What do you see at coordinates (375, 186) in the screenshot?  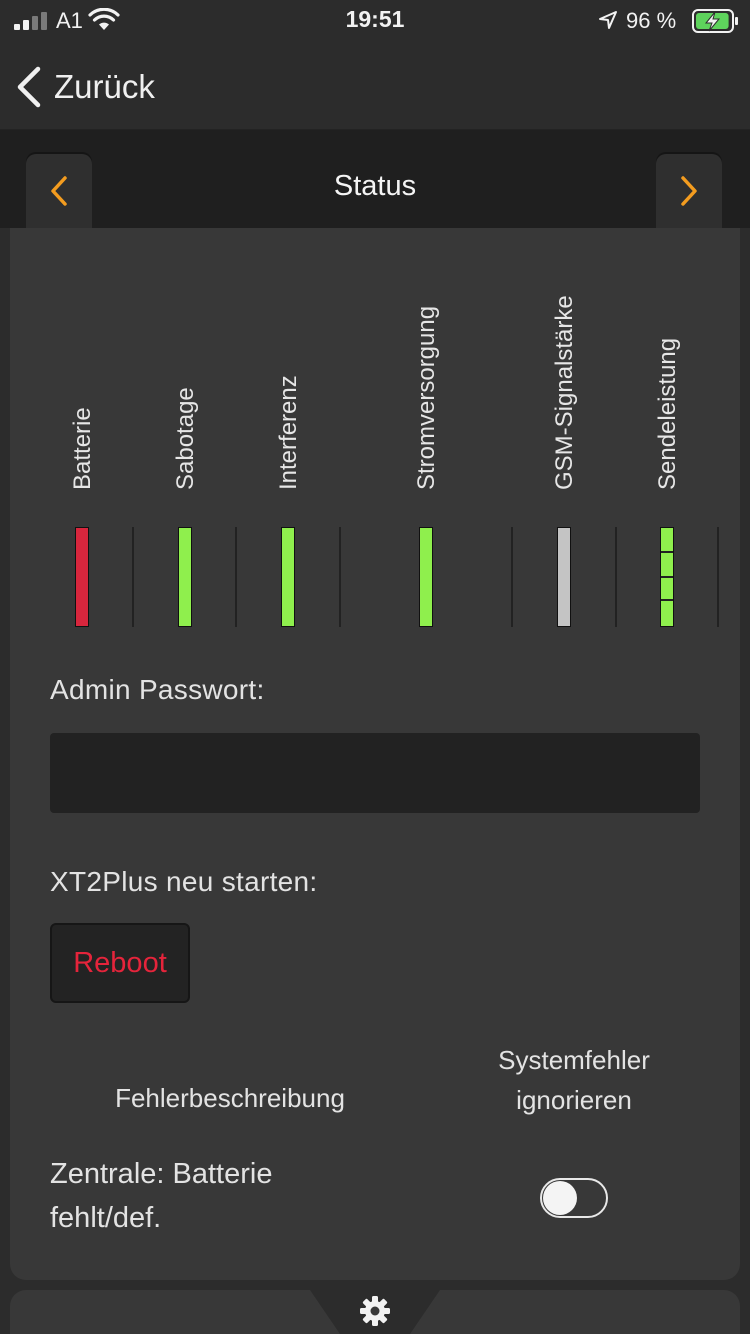 I see `section-title: Status` at bounding box center [375, 186].